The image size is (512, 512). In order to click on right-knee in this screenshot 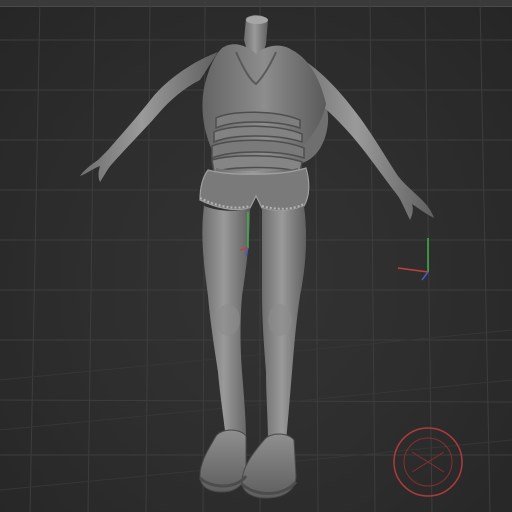, I will do `click(280, 320)`.